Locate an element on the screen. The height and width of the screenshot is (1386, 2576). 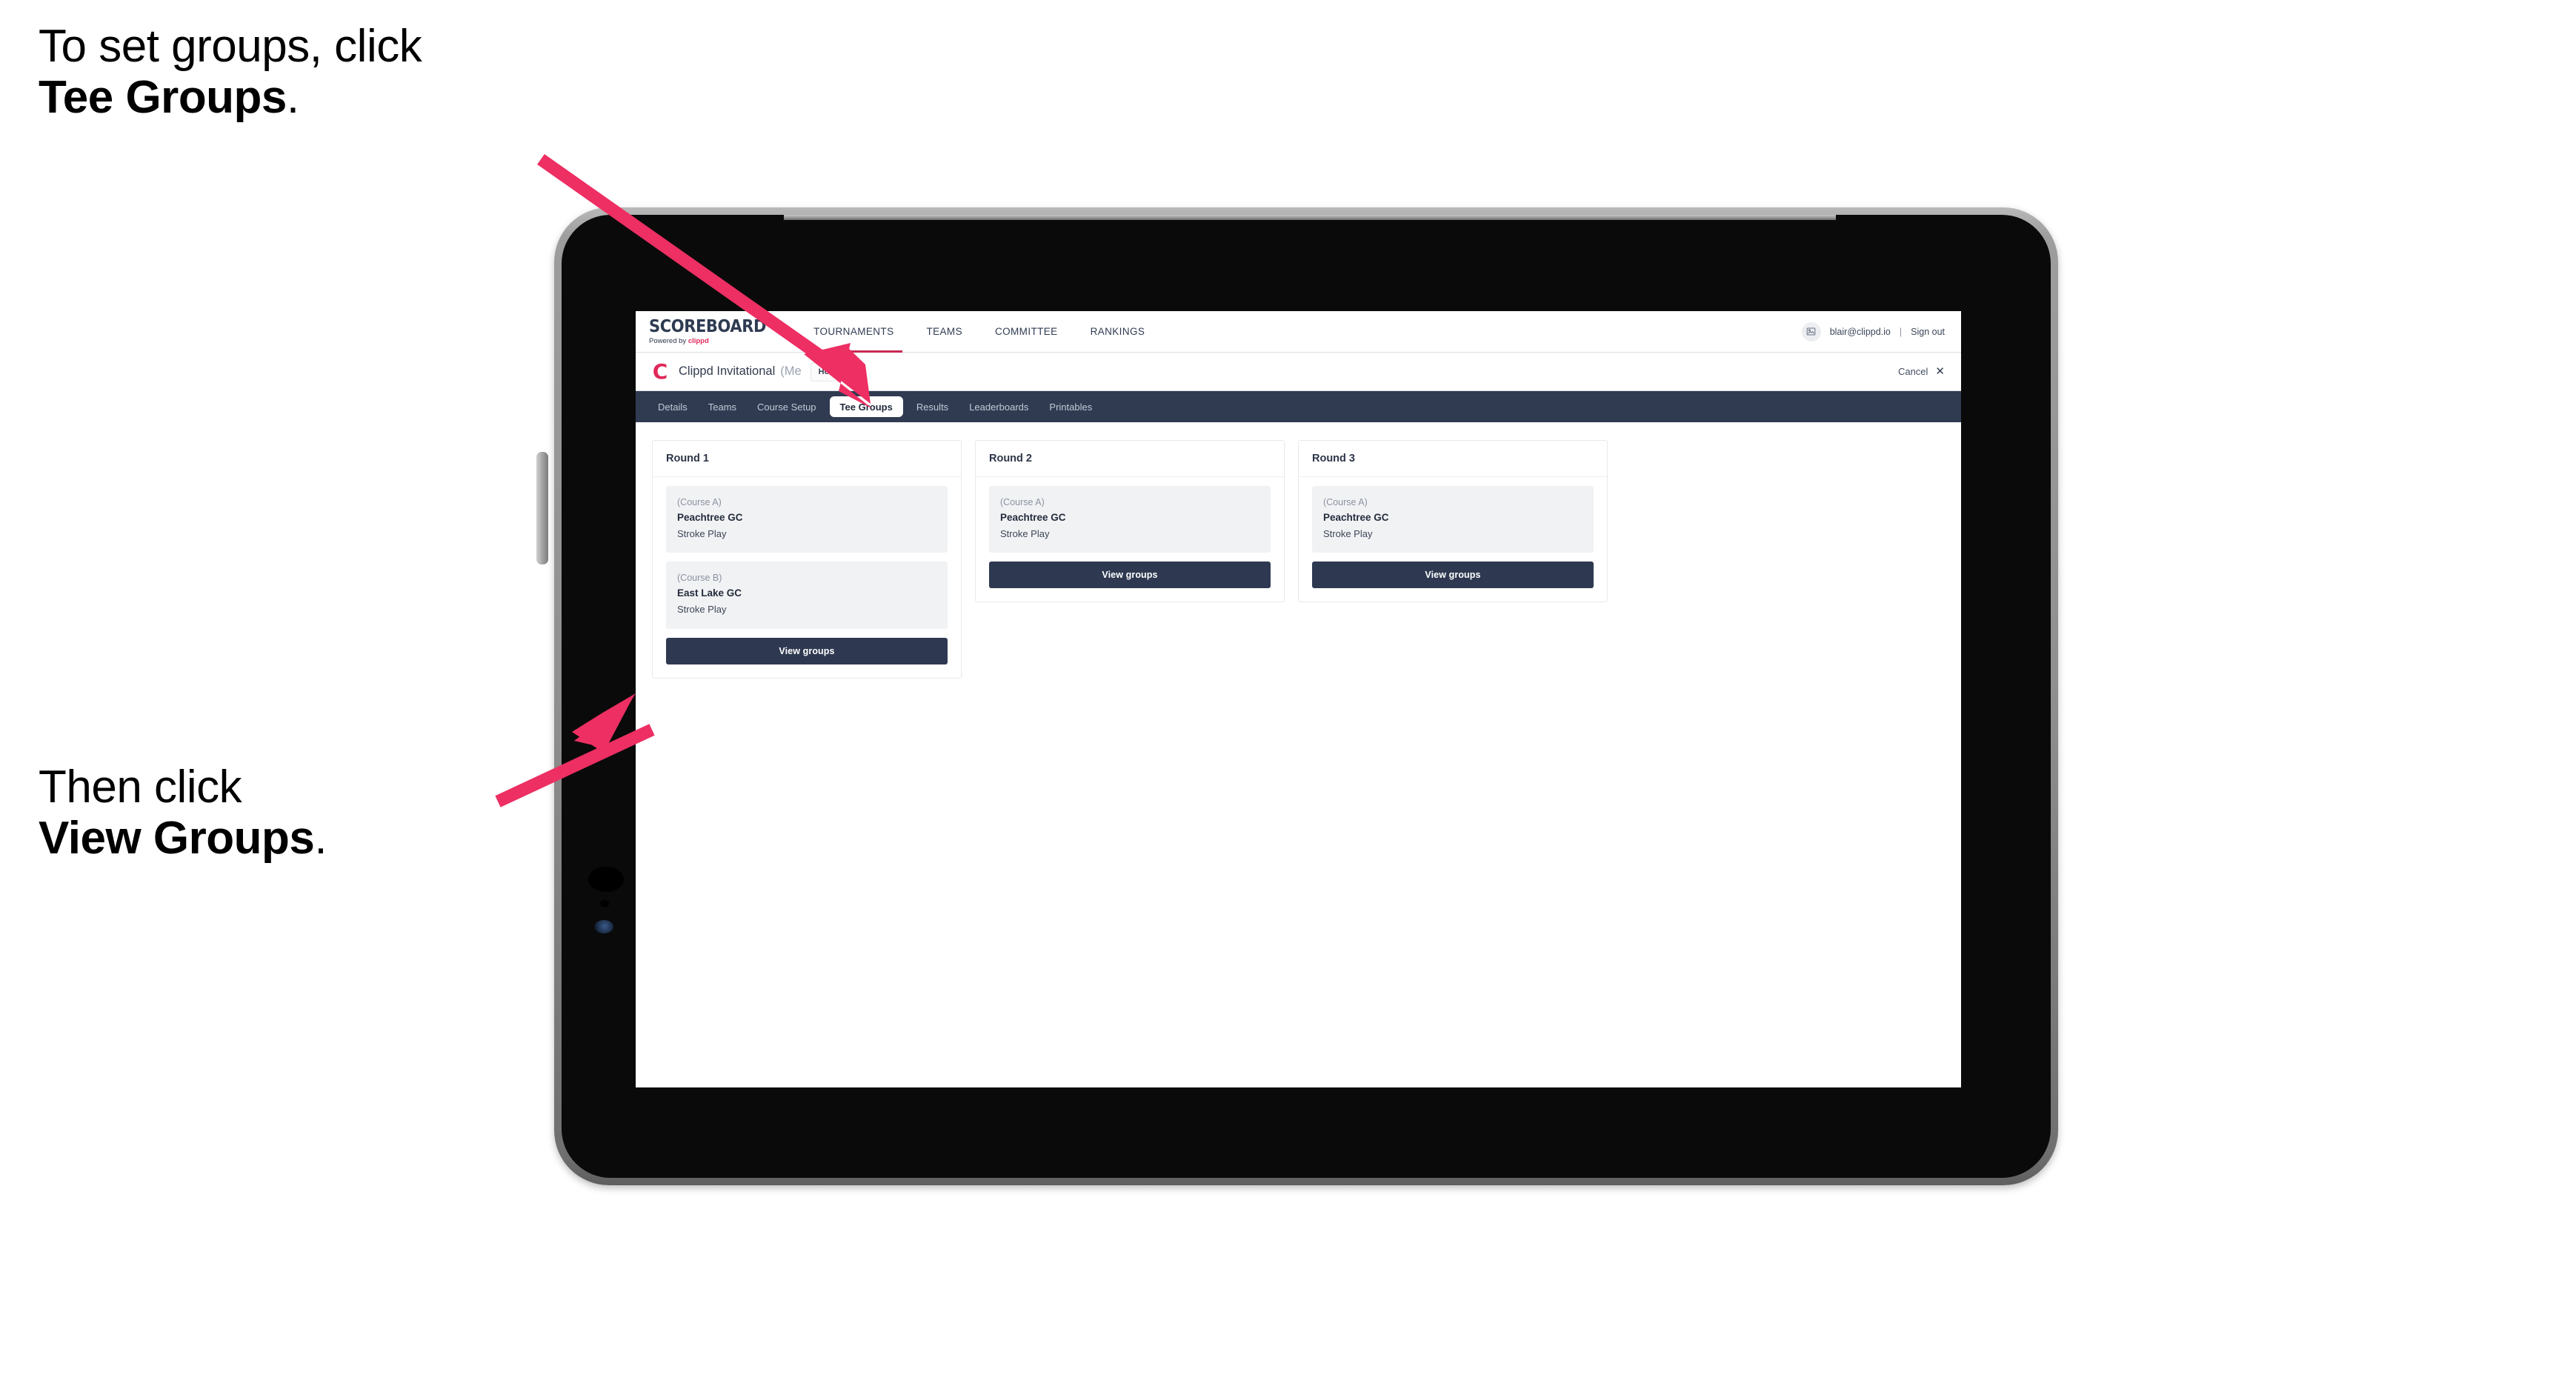
volume-button is located at coordinates (542, 508).